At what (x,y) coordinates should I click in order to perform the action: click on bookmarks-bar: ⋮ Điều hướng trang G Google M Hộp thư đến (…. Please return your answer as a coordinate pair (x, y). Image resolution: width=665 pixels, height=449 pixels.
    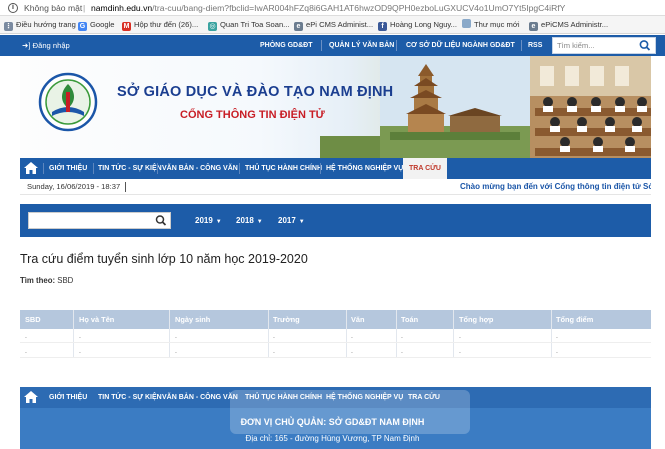
    Looking at the image, I should click on (332, 25).